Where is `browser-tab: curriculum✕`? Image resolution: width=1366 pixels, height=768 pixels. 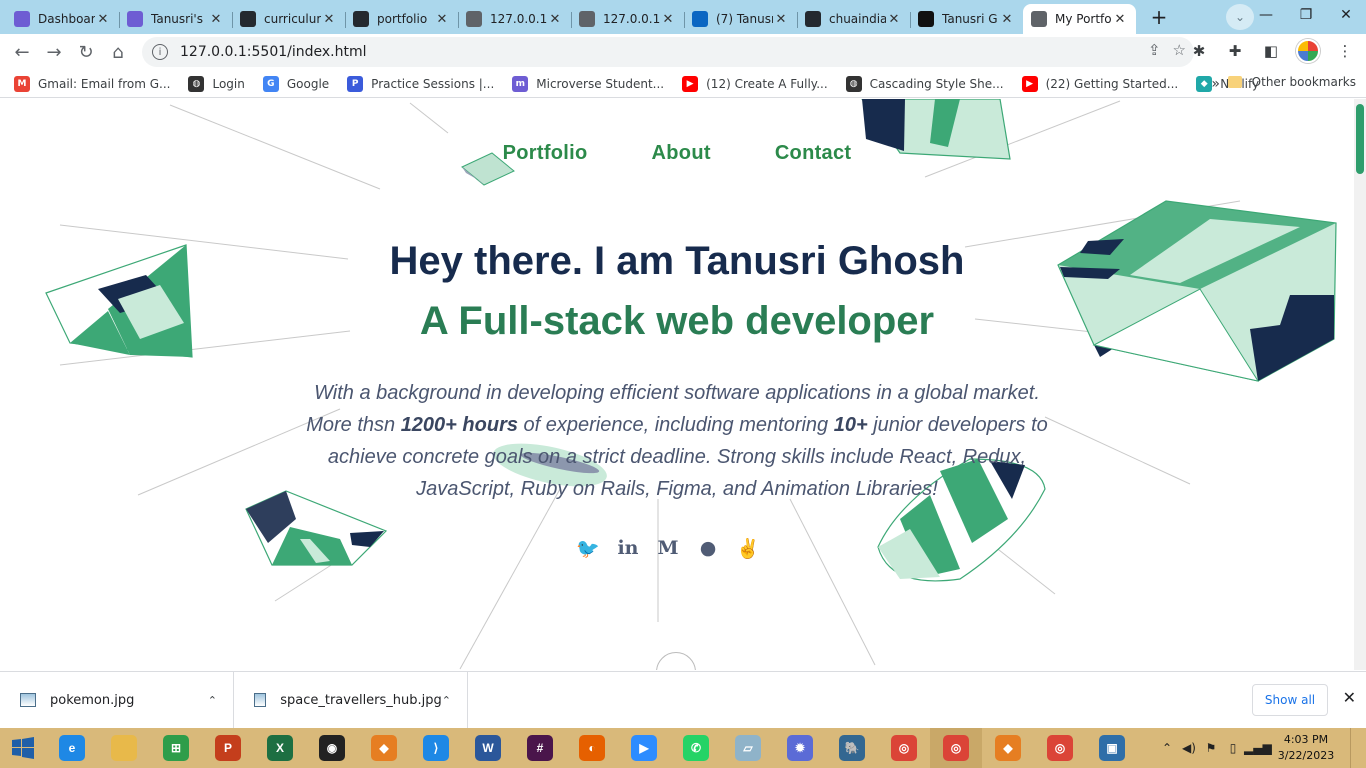
browser-tab: curriculum✕ is located at coordinates (288, 19).